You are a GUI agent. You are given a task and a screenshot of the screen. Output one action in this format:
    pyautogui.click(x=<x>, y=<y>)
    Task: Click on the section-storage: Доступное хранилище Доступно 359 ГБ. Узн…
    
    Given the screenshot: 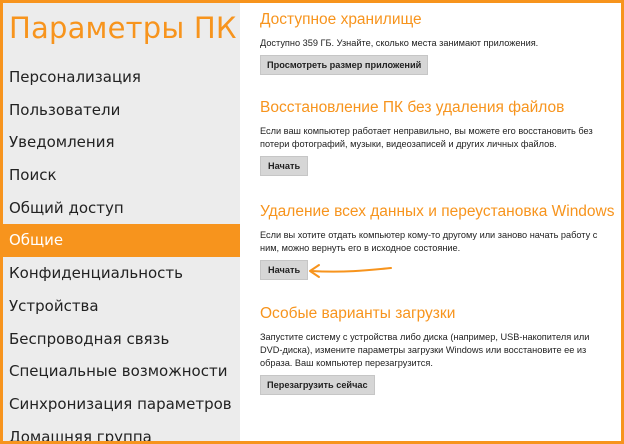 What is the action you would take?
    pyautogui.click(x=440, y=43)
    